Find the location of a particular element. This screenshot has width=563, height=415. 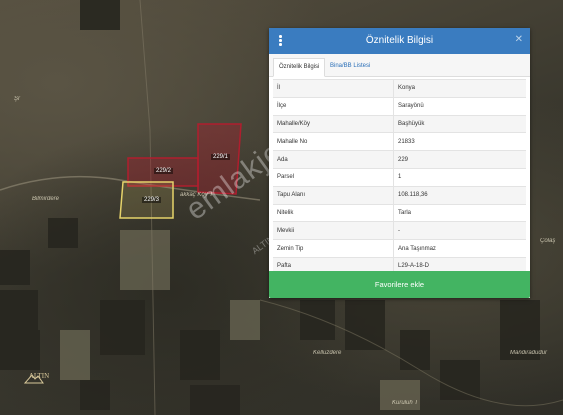

attribute-key: Tapu Alanı is located at coordinates (333, 195).